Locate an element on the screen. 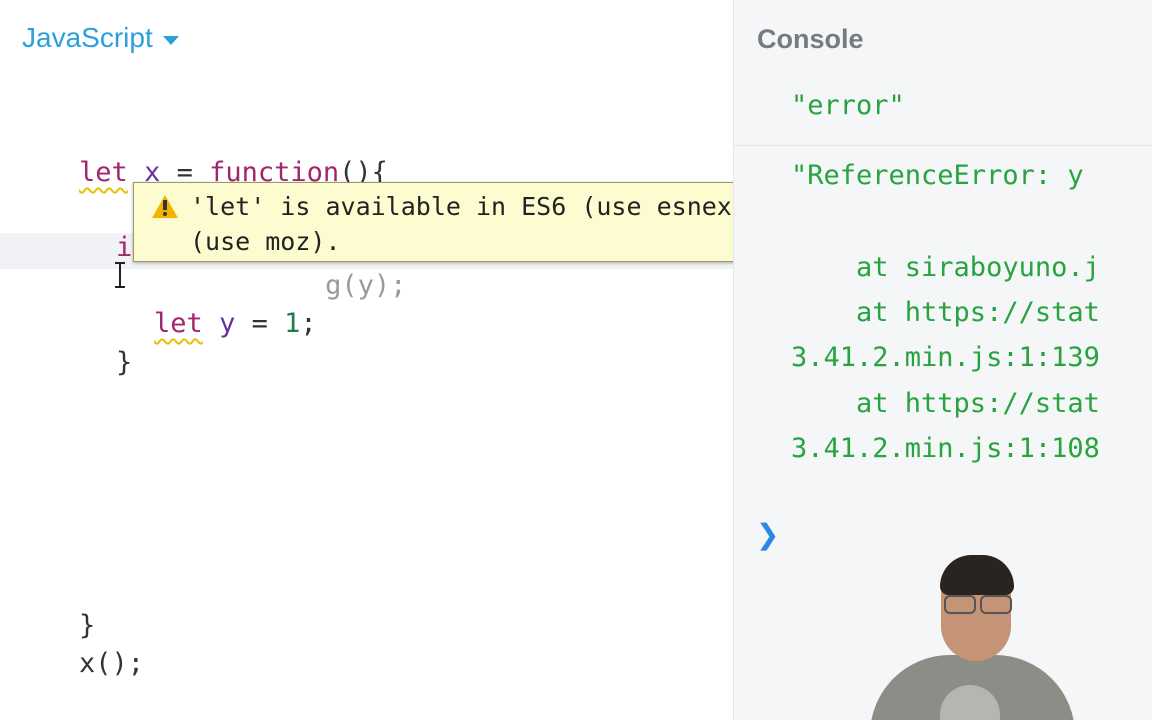 This screenshot has height=720, width=1152. console-output-line: at siraboyuno.j is located at coordinates (945, 267).